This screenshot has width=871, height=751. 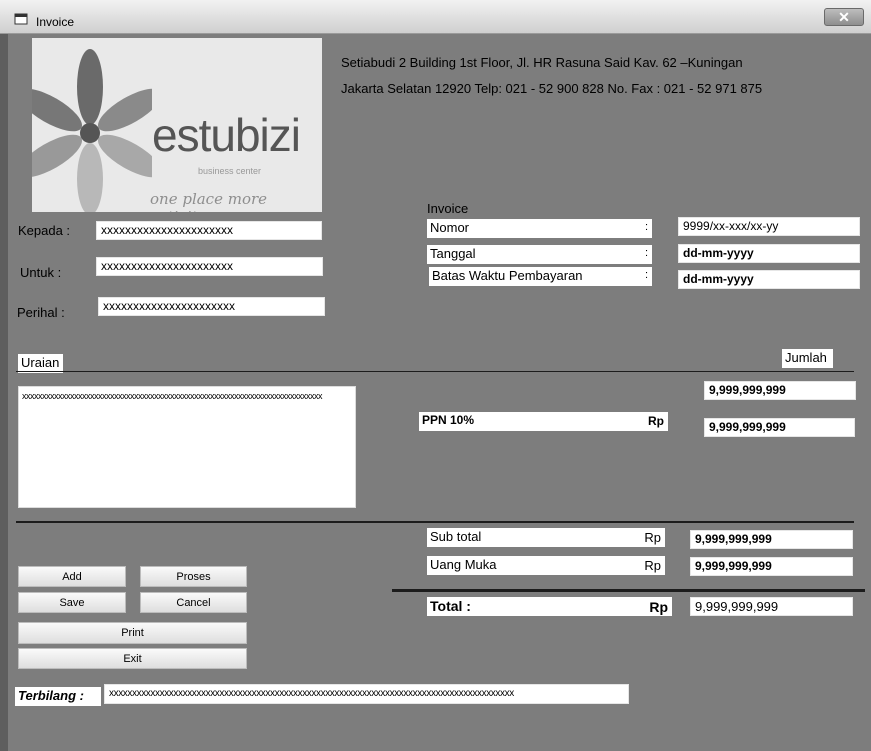 What do you see at coordinates (193, 602) in the screenshot?
I see `cancel-button: Cancel` at bounding box center [193, 602].